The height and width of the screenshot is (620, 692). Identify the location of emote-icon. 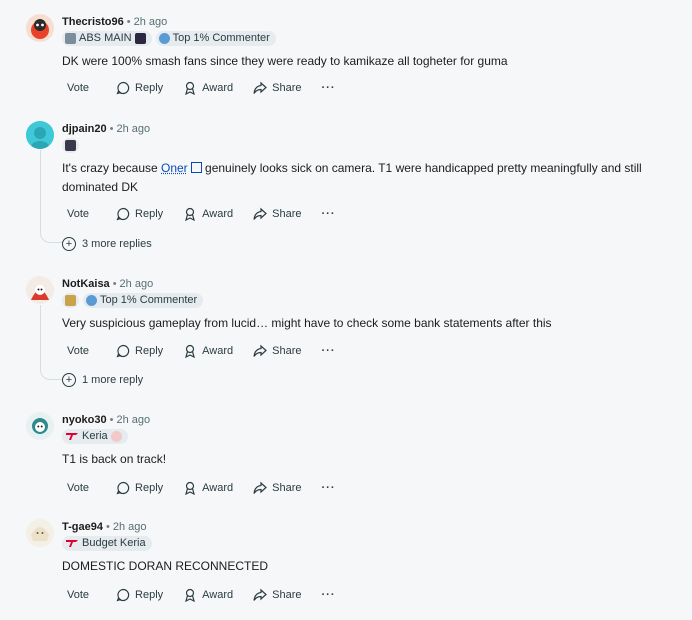
(116, 436).